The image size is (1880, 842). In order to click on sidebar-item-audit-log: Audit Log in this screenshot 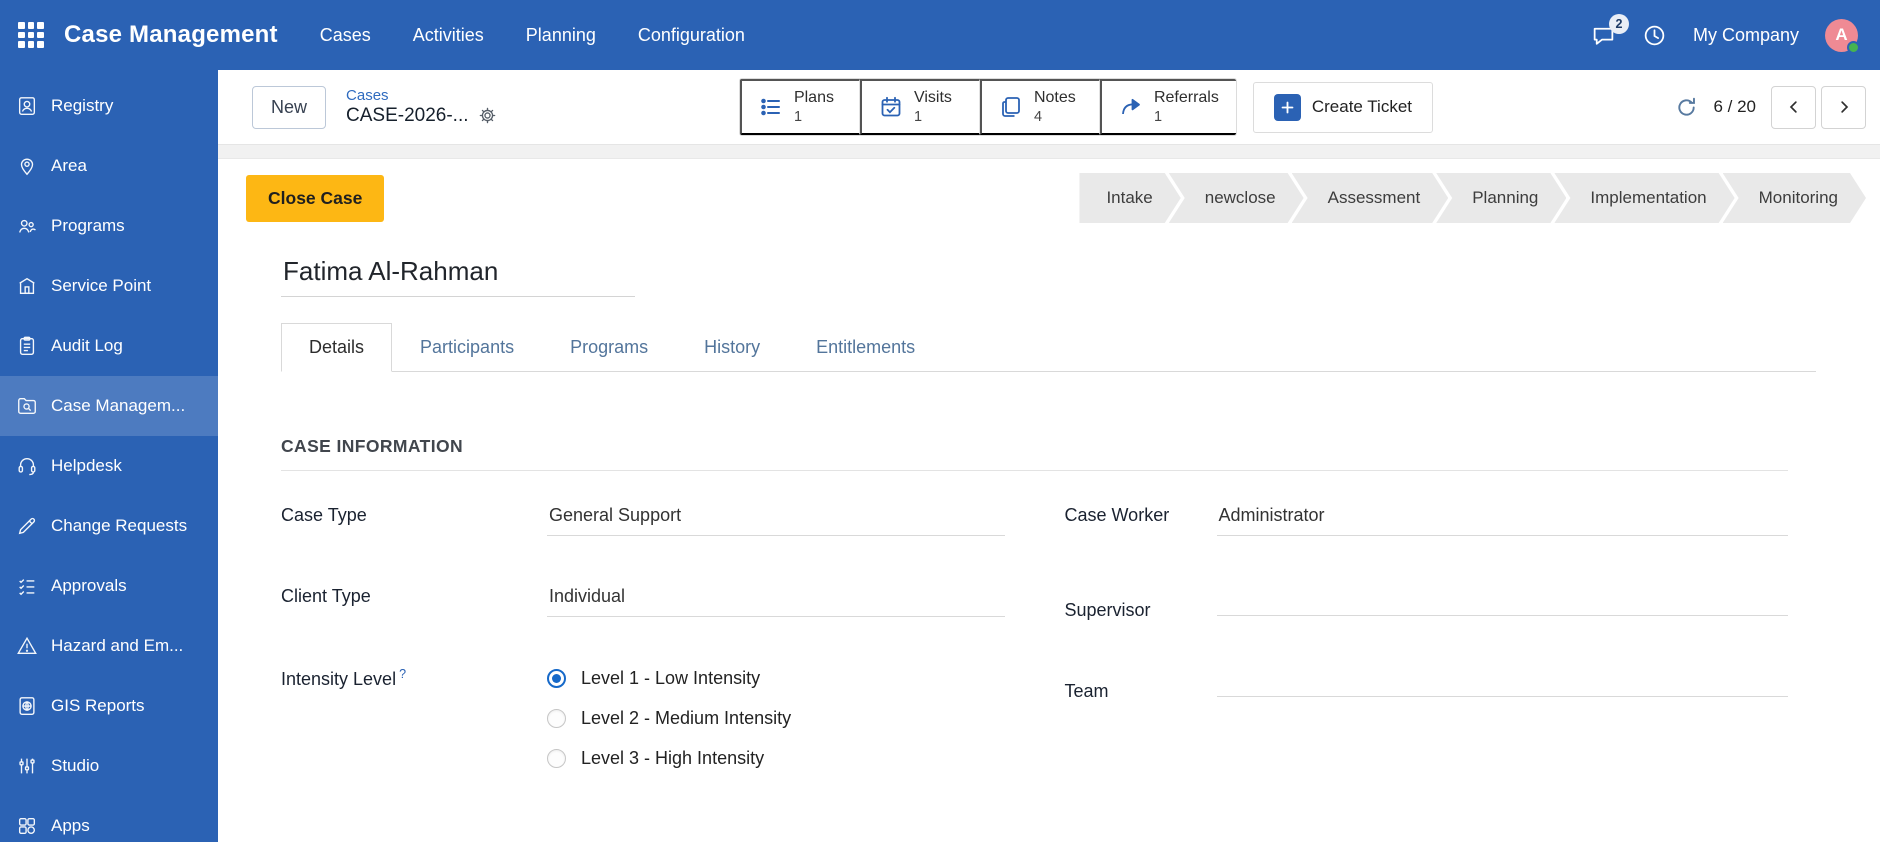, I will do `click(109, 346)`.